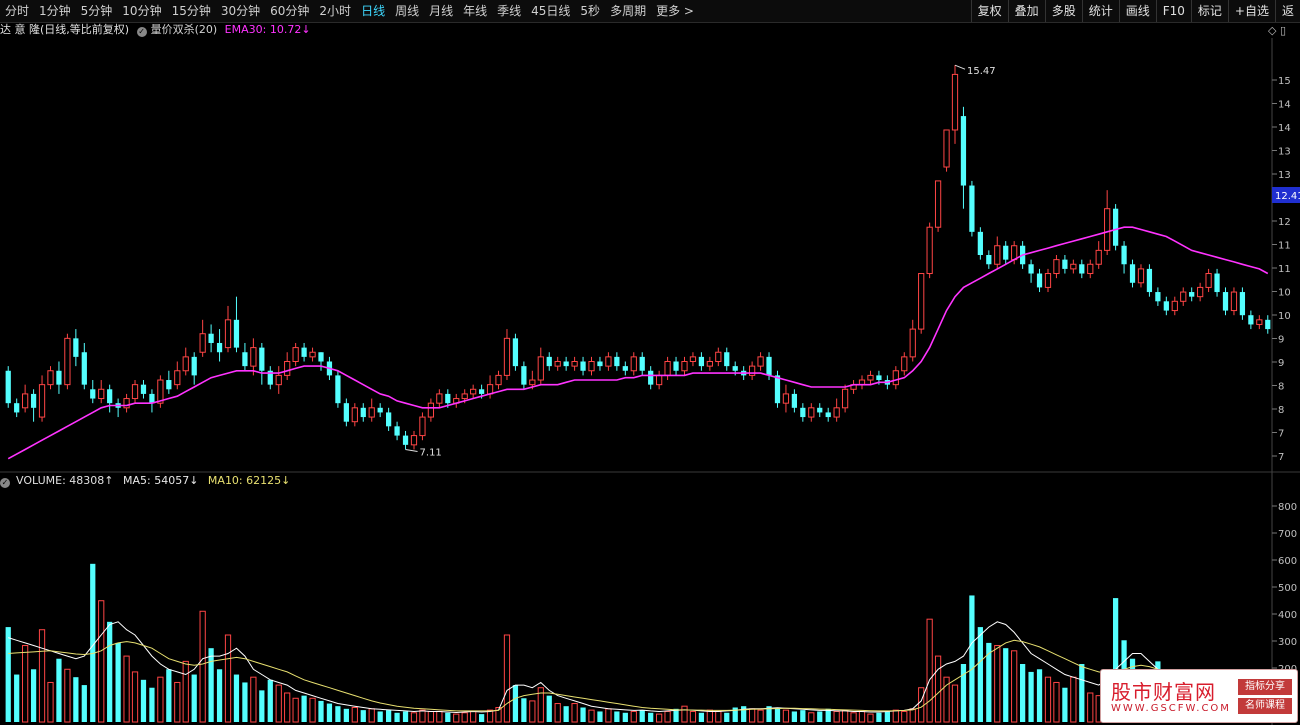  What do you see at coordinates (1100, 11) in the screenshot?
I see `tool-button-3: 统计` at bounding box center [1100, 11].